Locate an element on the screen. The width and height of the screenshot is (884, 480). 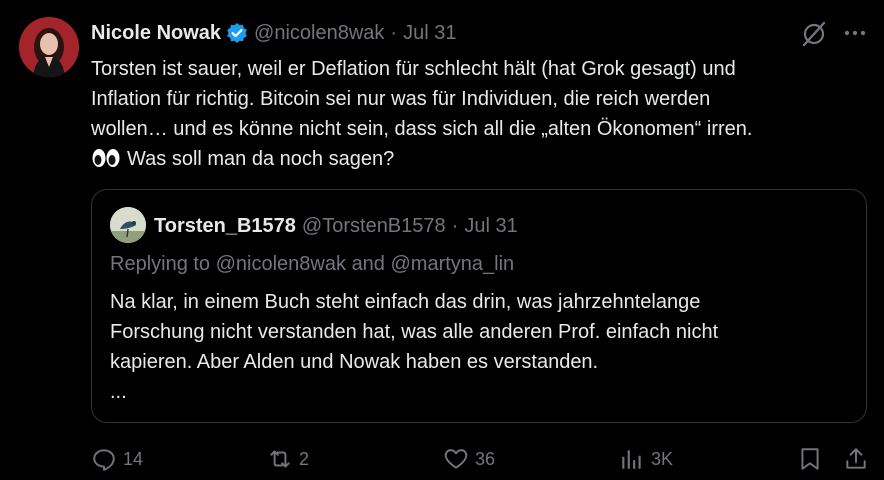
quoted-author-name: Torsten_B1578 is located at coordinates (225, 226).